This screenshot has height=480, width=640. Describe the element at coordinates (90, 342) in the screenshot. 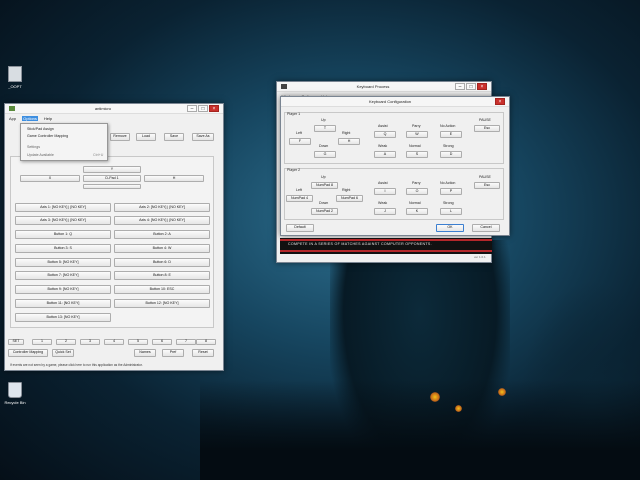

I see `set-tab-3: 3` at that location.